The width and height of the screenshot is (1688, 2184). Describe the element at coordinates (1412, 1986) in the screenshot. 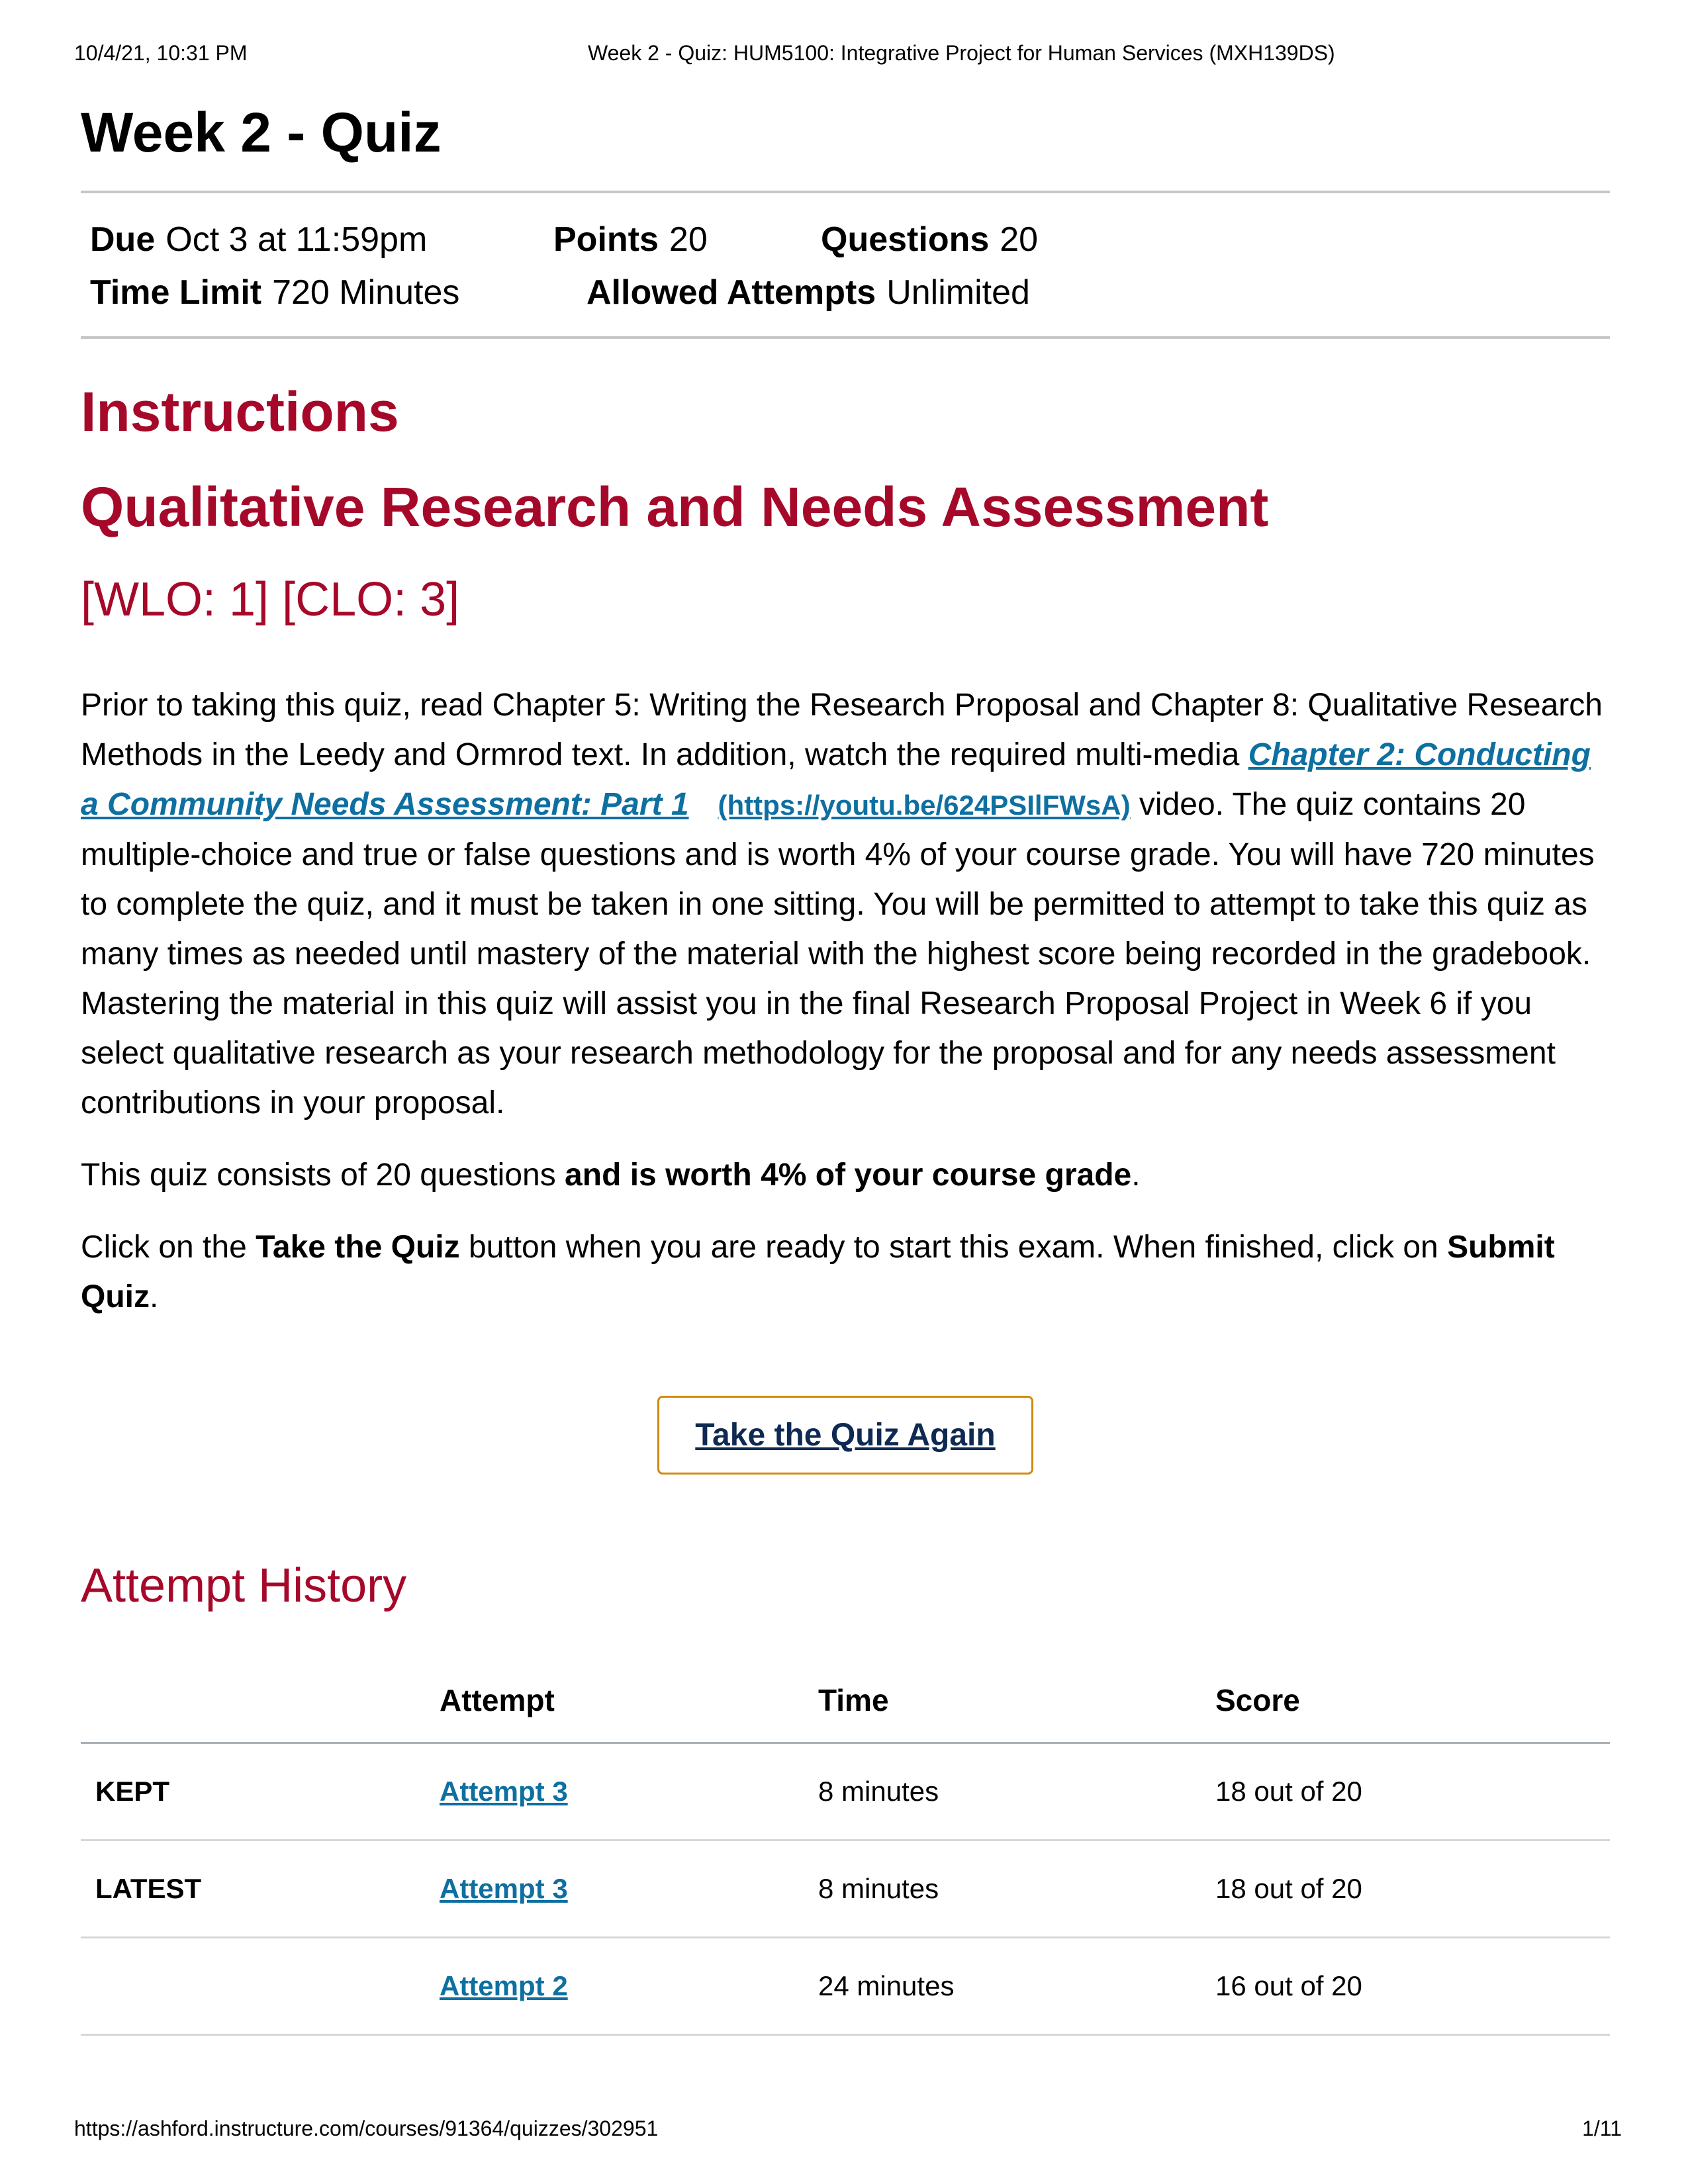

I see `attempt-score: 16 out of 20` at that location.